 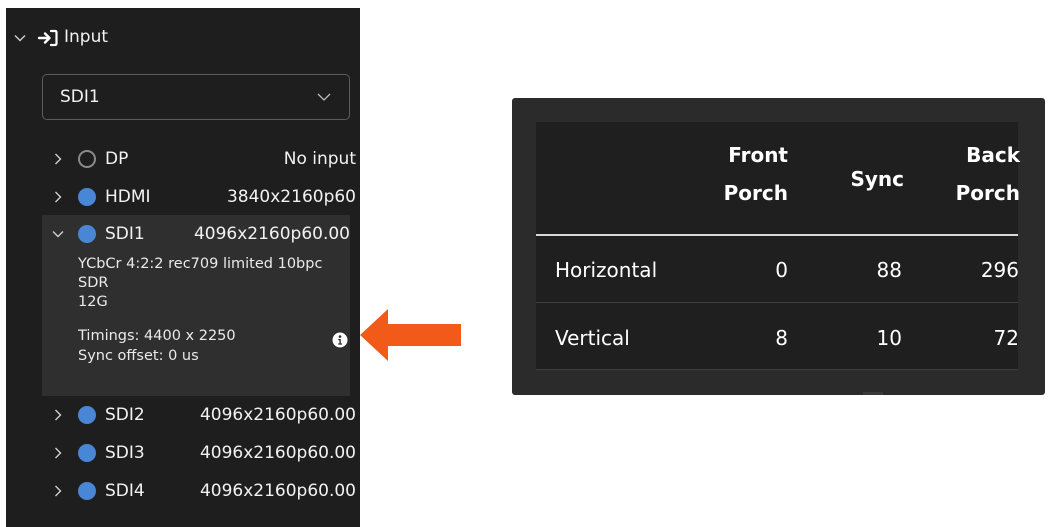 I want to click on cell-back-porch: 72, so click(x=1006, y=338).